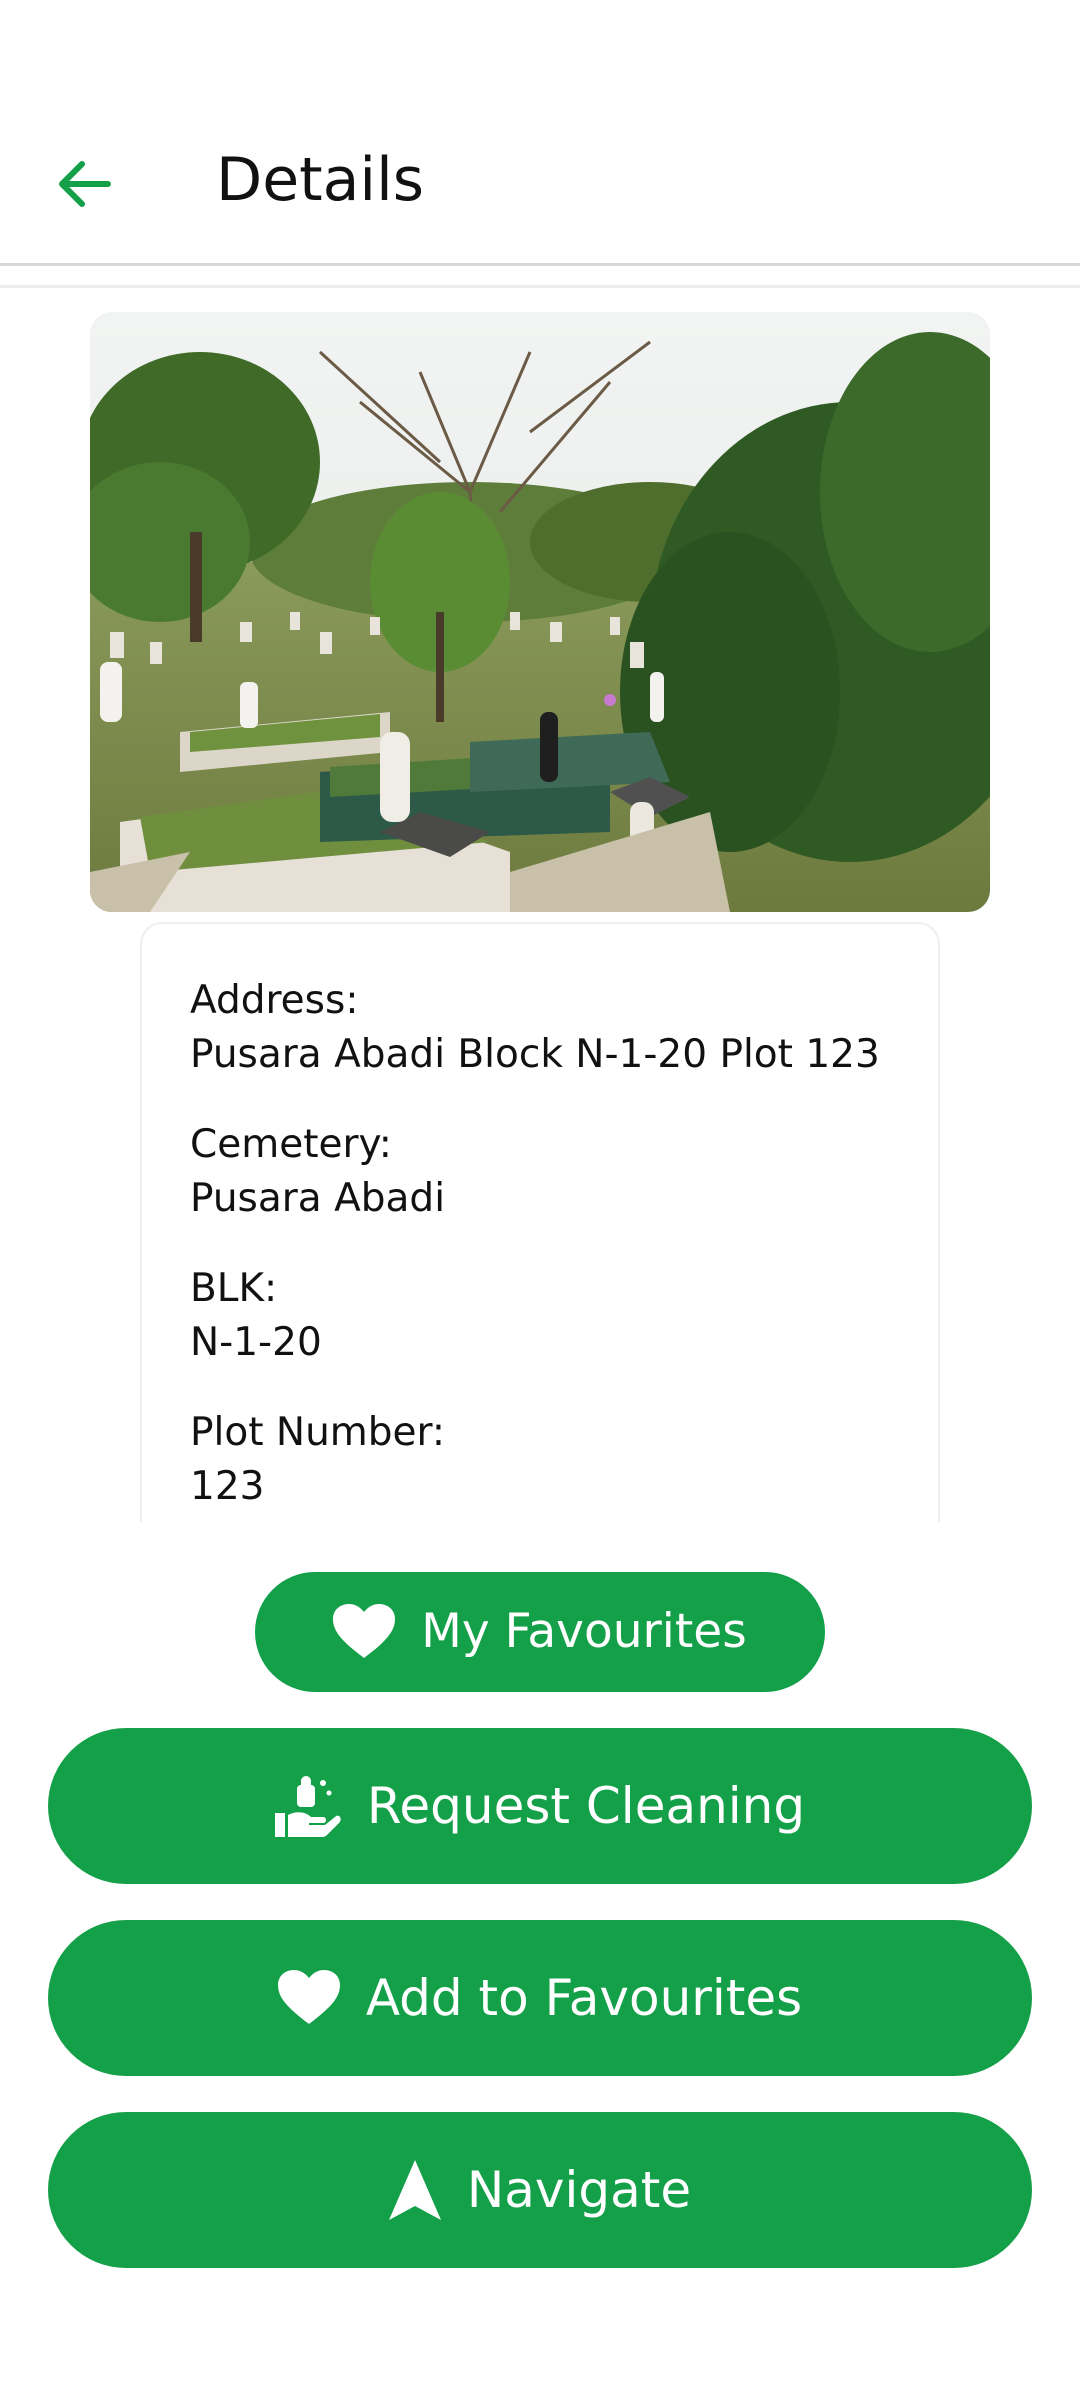  What do you see at coordinates (317, 1460) in the screenshot?
I see `plot-number-group: Plot Number: 123` at bounding box center [317, 1460].